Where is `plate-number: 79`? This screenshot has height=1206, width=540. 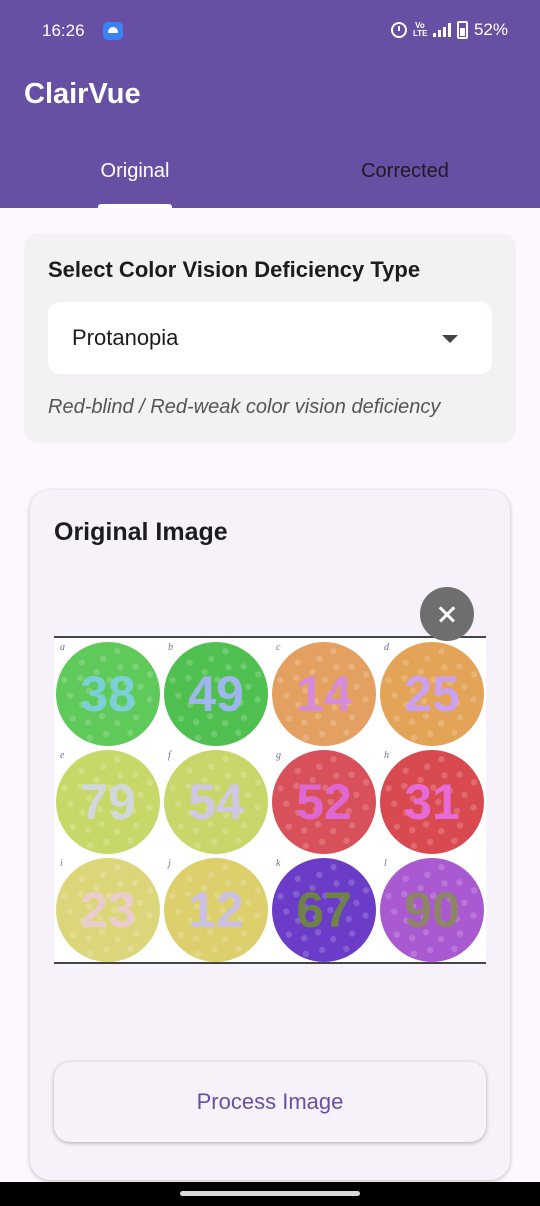 plate-number: 79 is located at coordinates (108, 802).